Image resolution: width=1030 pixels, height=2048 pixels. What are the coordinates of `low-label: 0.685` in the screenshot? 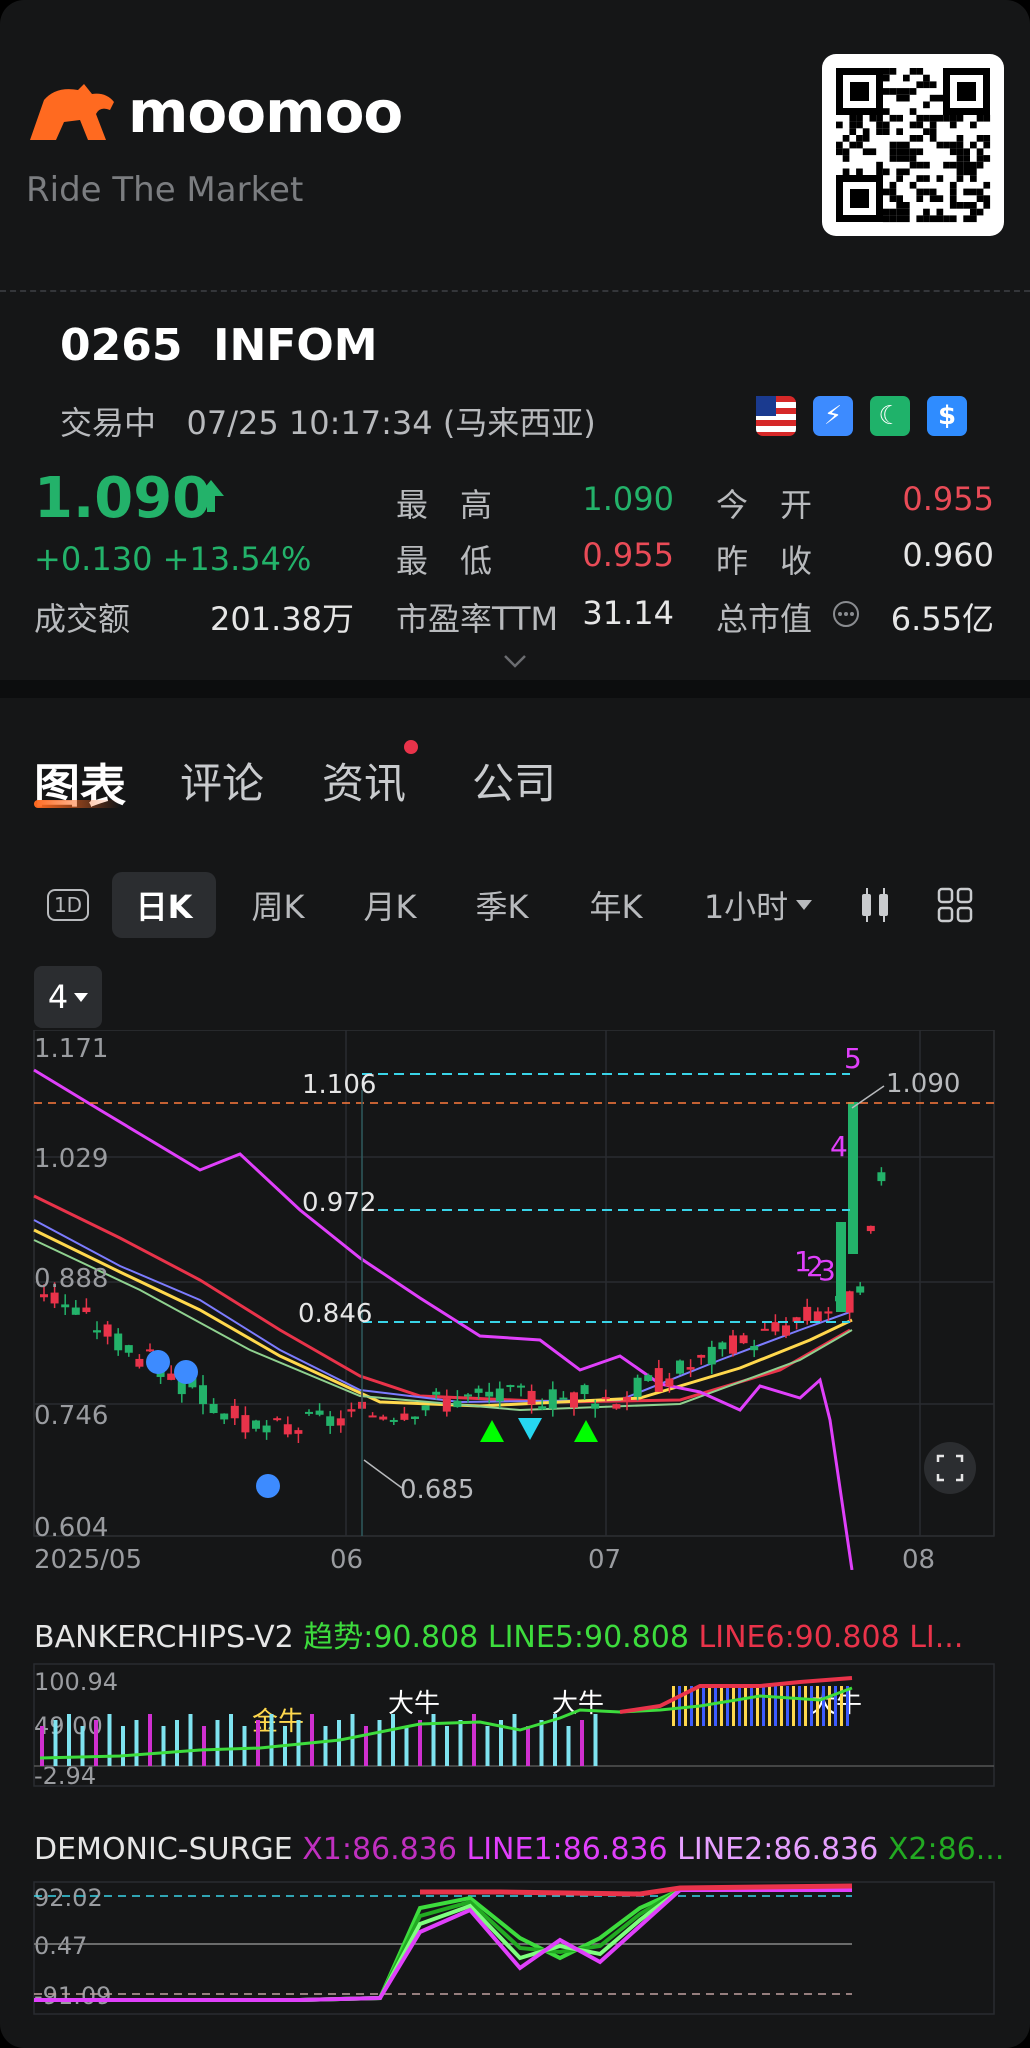 It's located at (437, 1490).